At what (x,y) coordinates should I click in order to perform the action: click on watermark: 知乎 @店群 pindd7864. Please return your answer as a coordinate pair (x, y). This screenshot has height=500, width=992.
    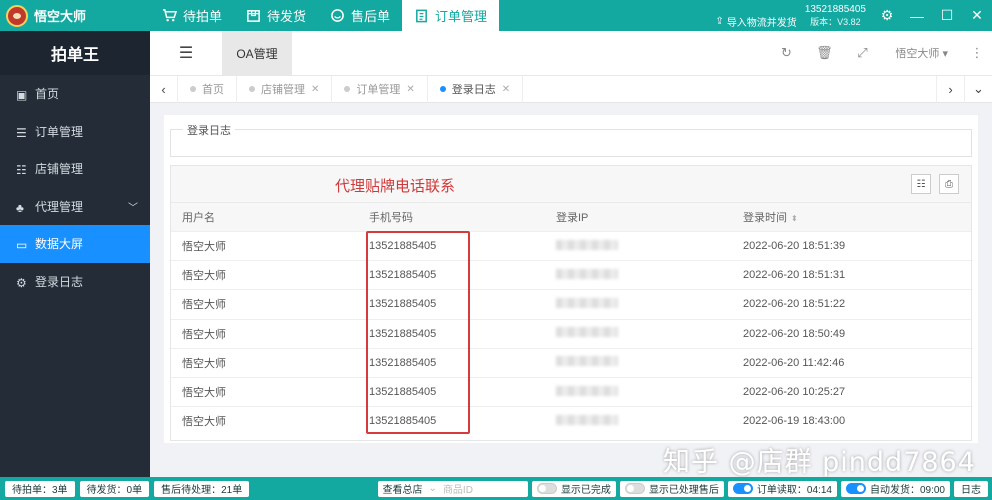
    Looking at the image, I should click on (819, 462).